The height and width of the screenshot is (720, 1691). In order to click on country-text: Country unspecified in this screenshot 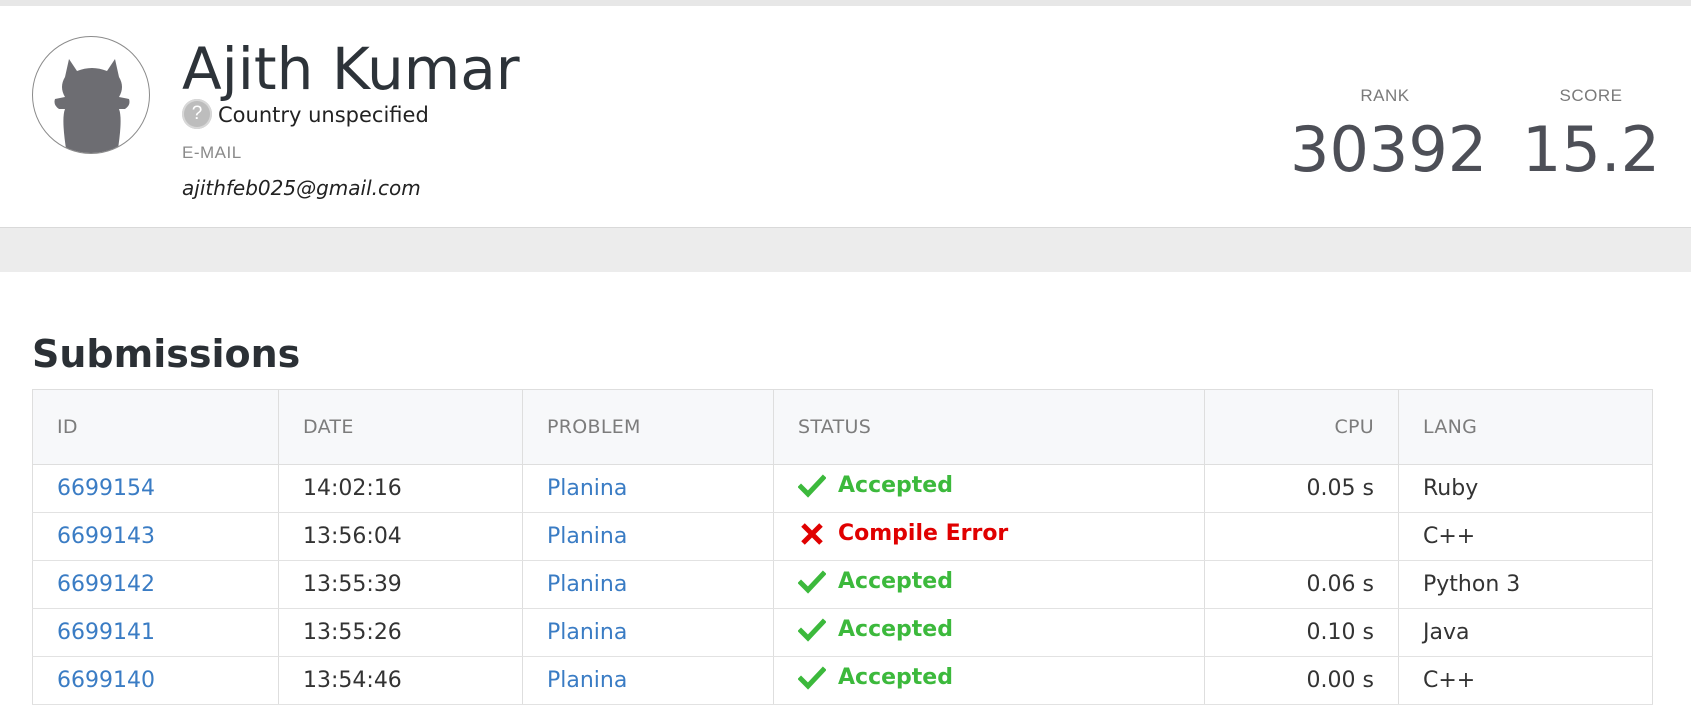, I will do `click(323, 115)`.